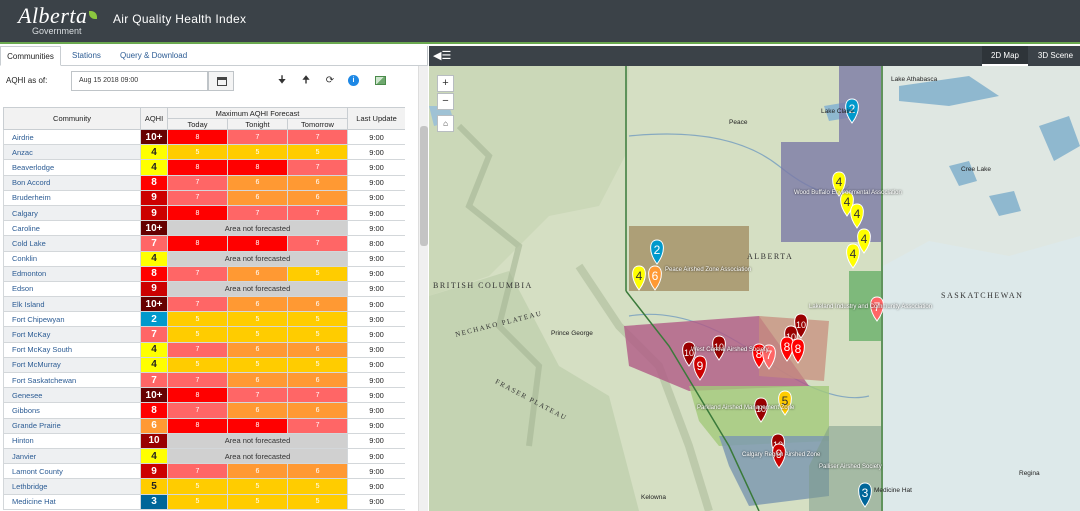 The image size is (1080, 511). I want to click on community-name: Hinton, so click(72, 440).